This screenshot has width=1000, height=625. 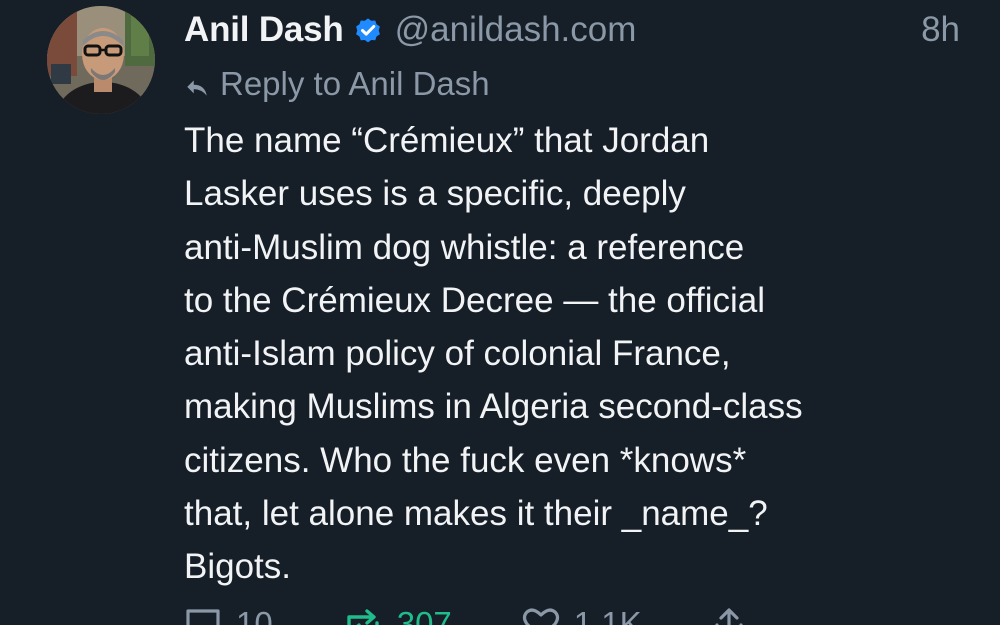 I want to click on reply-to-link: Reply to Anil Dash, so click(x=337, y=84).